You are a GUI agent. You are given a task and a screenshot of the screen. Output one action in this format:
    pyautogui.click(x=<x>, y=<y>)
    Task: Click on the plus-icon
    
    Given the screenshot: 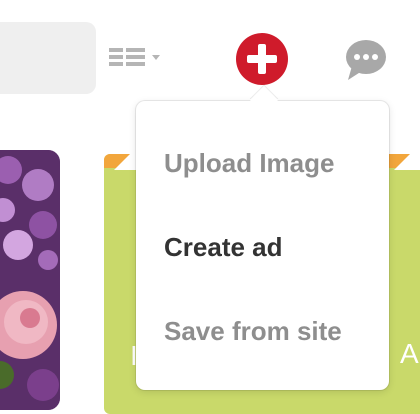 What is the action you would take?
    pyautogui.click(x=262, y=59)
    